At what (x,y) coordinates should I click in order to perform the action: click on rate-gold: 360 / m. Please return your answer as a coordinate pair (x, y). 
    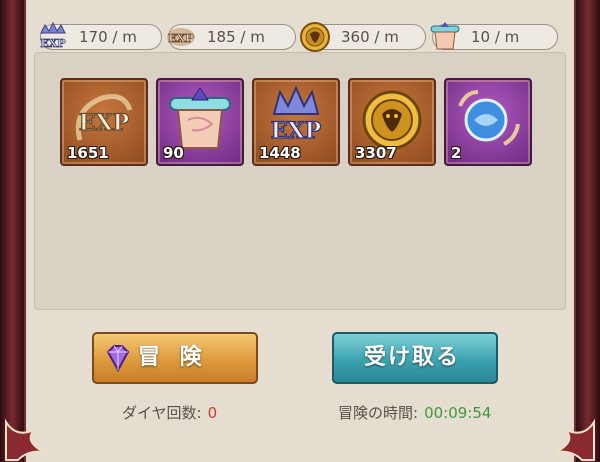
    Looking at the image, I should click on (363, 37).